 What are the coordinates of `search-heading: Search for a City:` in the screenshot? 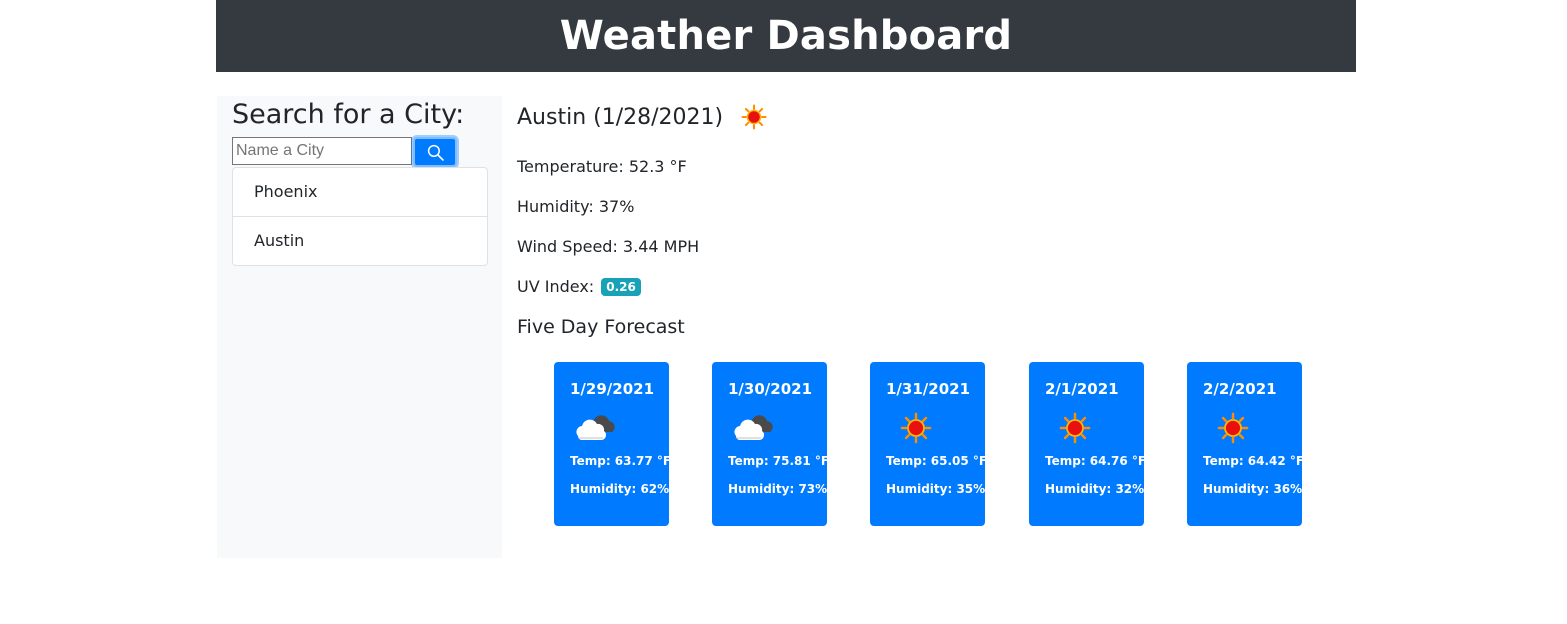 It's located at (348, 114).